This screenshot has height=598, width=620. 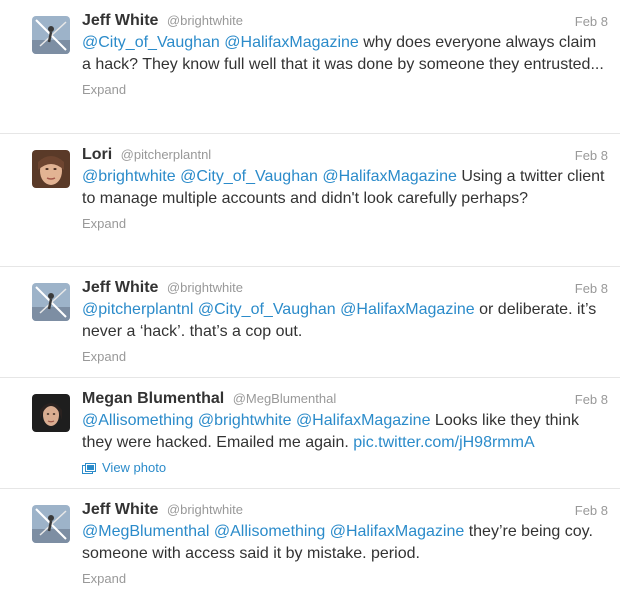 What do you see at coordinates (145, 531) in the screenshot?
I see `mention-link: @MegBlumenthal` at bounding box center [145, 531].